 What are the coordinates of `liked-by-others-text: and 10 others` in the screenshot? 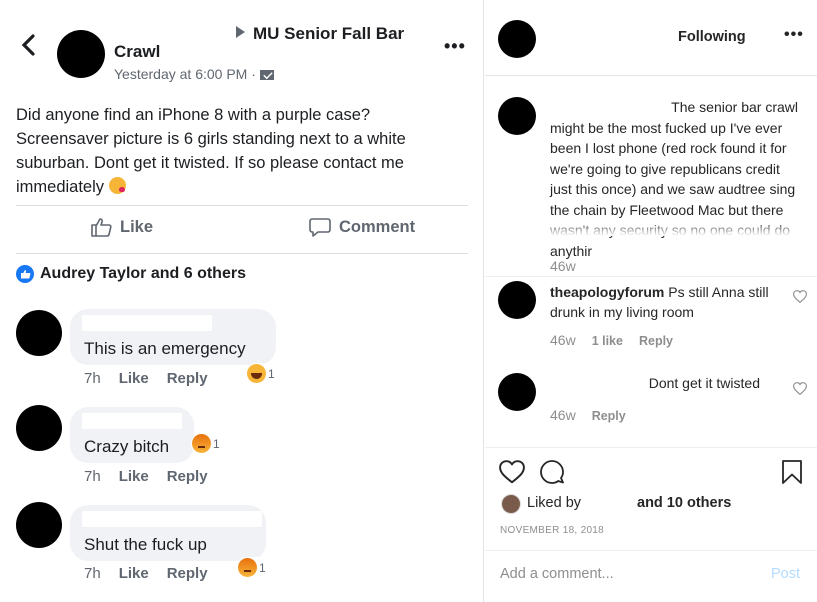 It's located at (684, 503).